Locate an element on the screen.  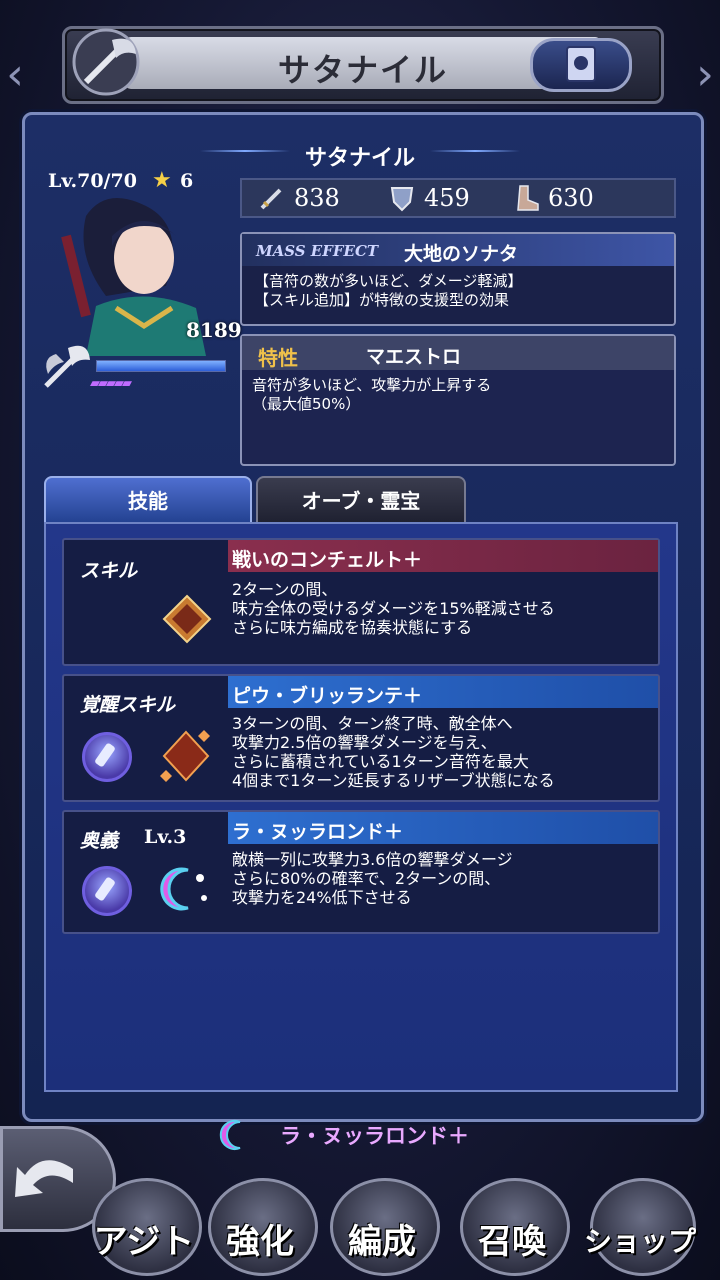
trait-tag: 特性 is located at coordinates (278, 358).